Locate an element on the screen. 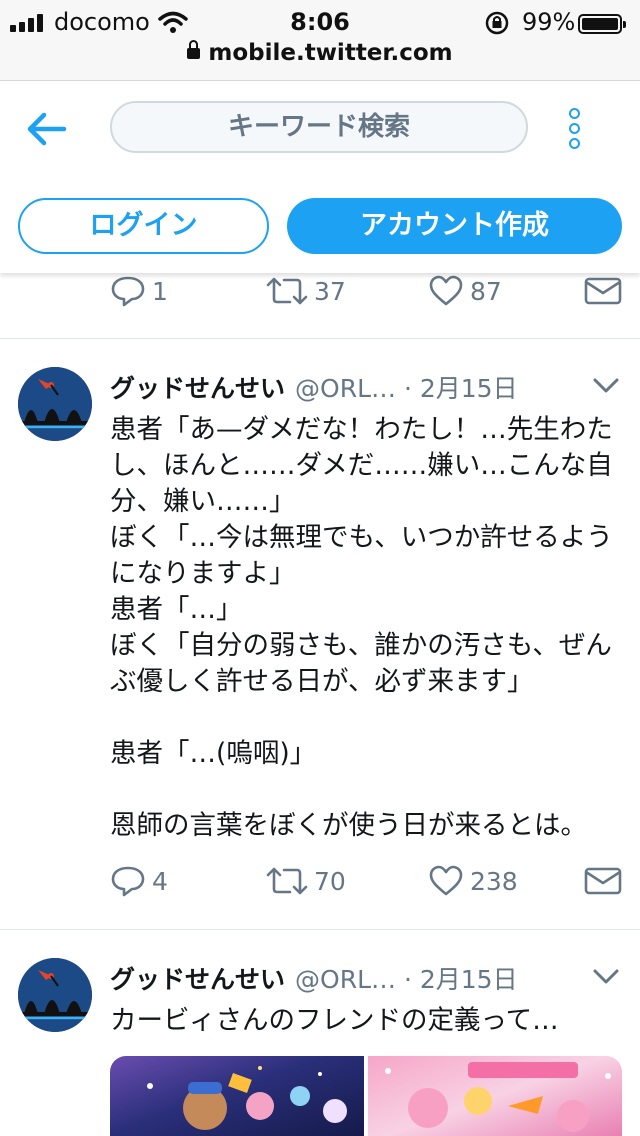 Image resolution: width=640 pixels, height=1136 pixels. like-button: 238 is located at coordinates (473, 881).